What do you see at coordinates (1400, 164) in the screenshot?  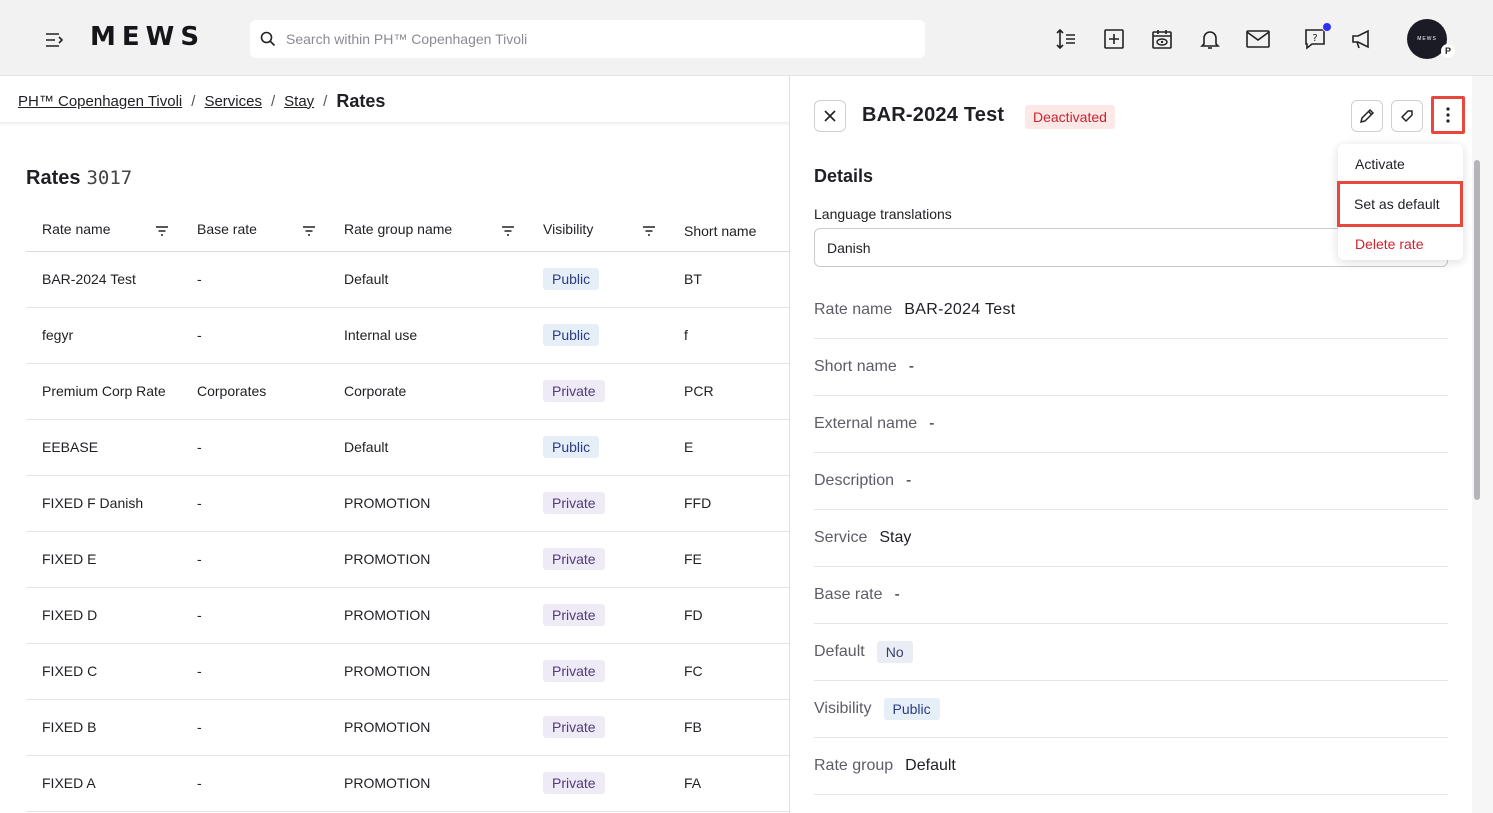 I see `menu-item-activate: Activate` at bounding box center [1400, 164].